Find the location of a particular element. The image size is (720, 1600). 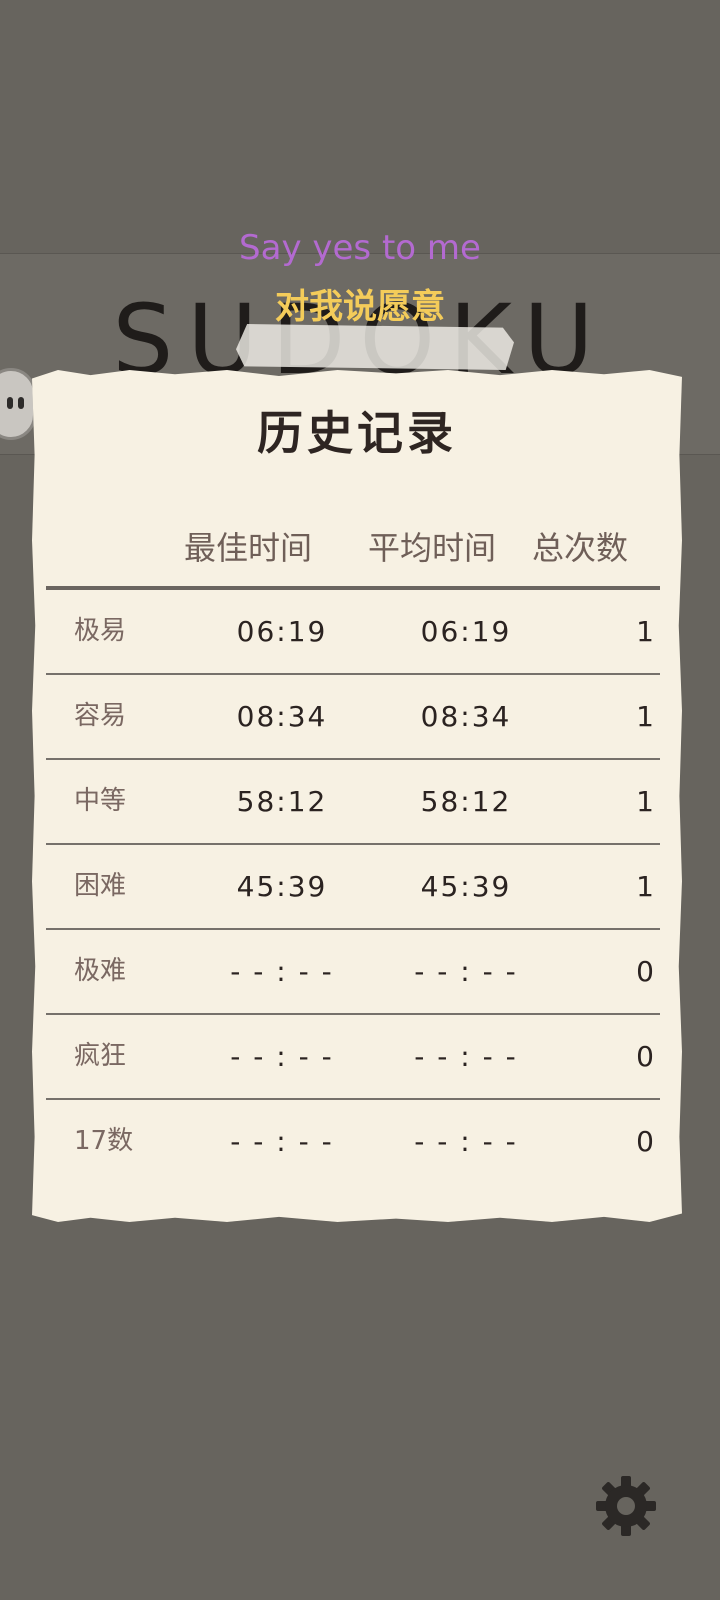

table-row: 中等 58:12 58:12 1 is located at coordinates (353, 802).